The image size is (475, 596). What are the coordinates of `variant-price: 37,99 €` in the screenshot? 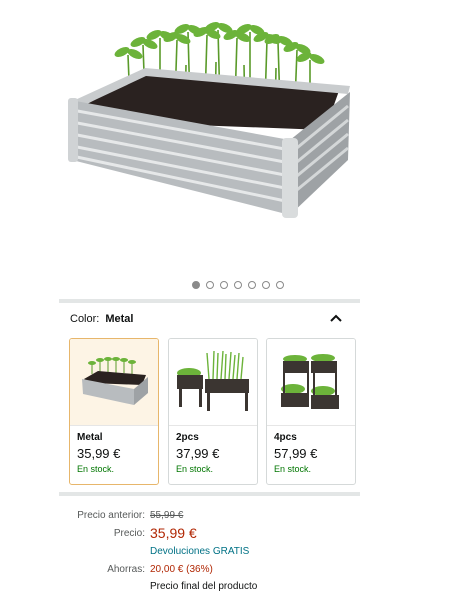 It's located at (198, 453).